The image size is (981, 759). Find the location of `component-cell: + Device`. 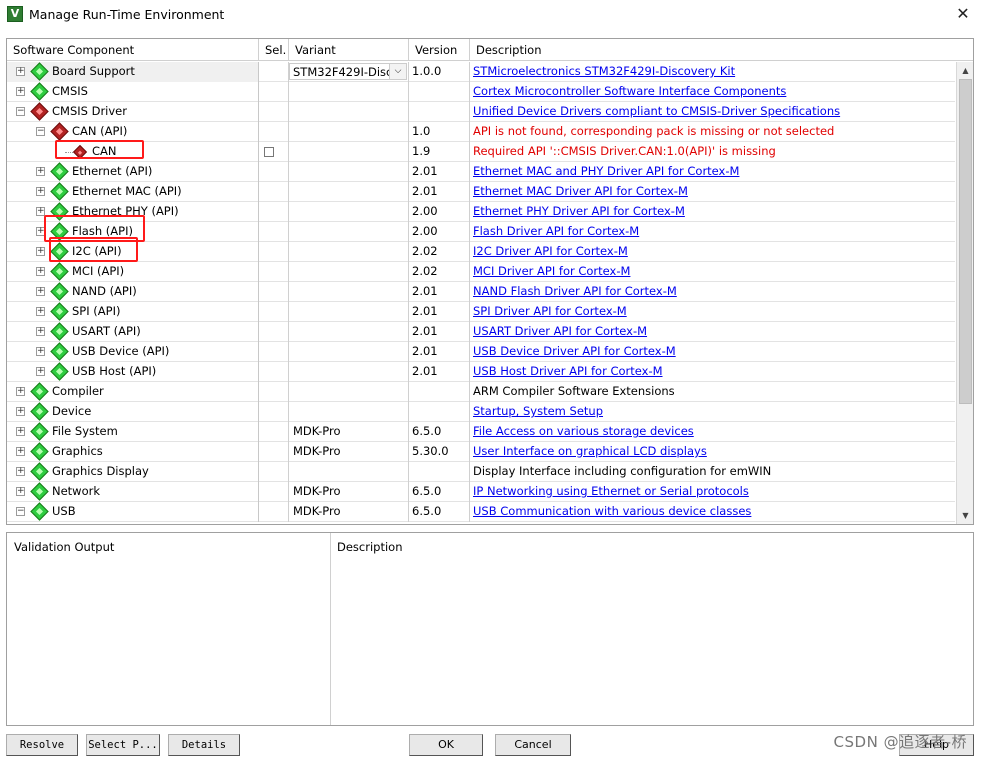

component-cell: + Device is located at coordinates (133, 412).